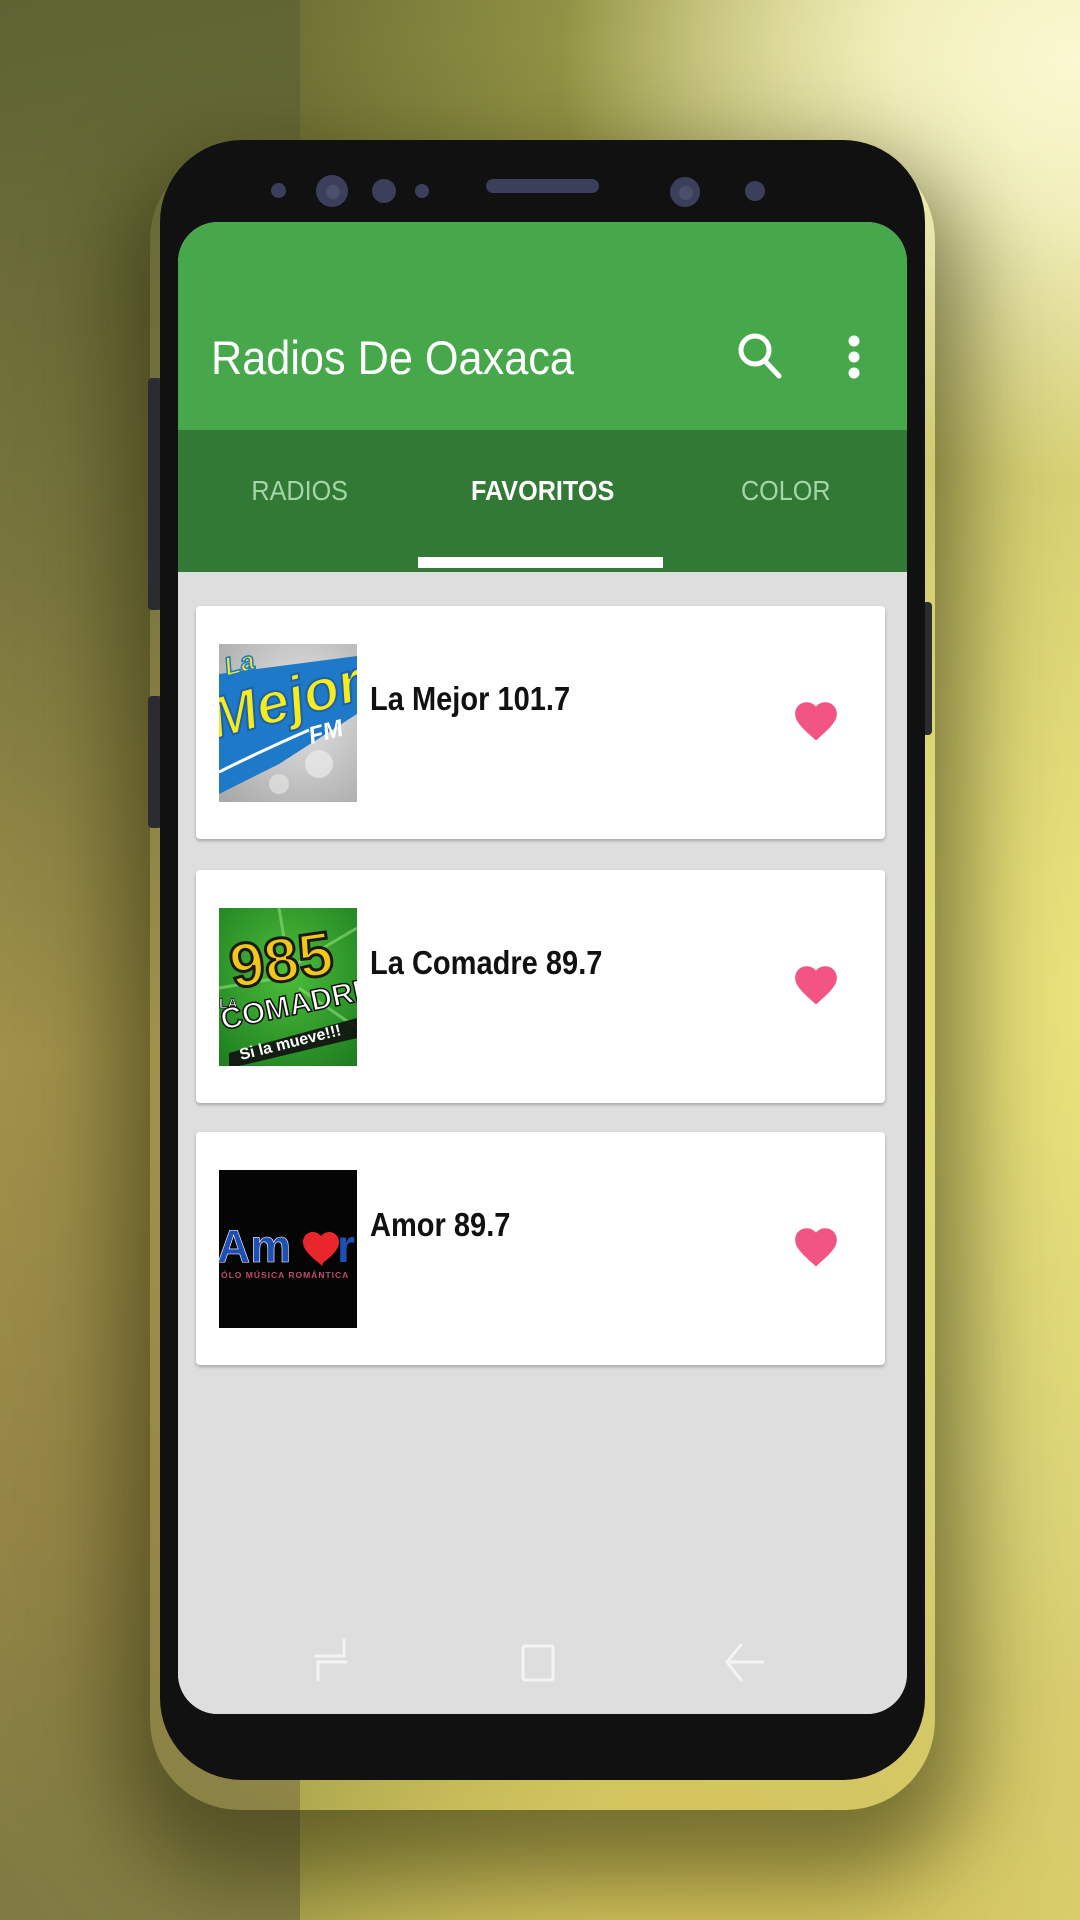 The height and width of the screenshot is (1920, 1080). I want to click on tab-label: RADIOS, so click(299, 490).